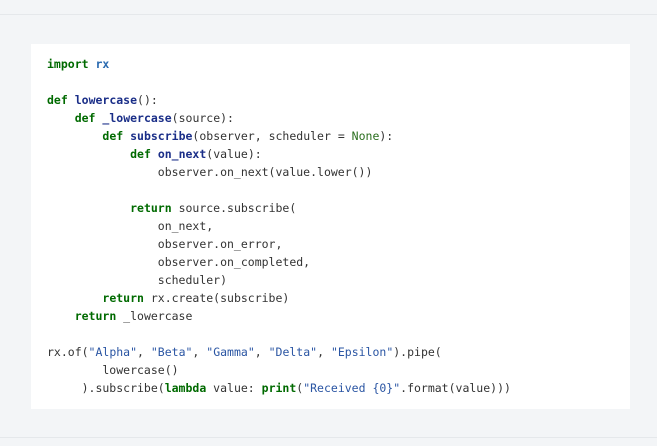 The height and width of the screenshot is (446, 657). Describe the element at coordinates (216, 298) in the screenshot. I see `code-text: rx.create(subscribe)` at that location.